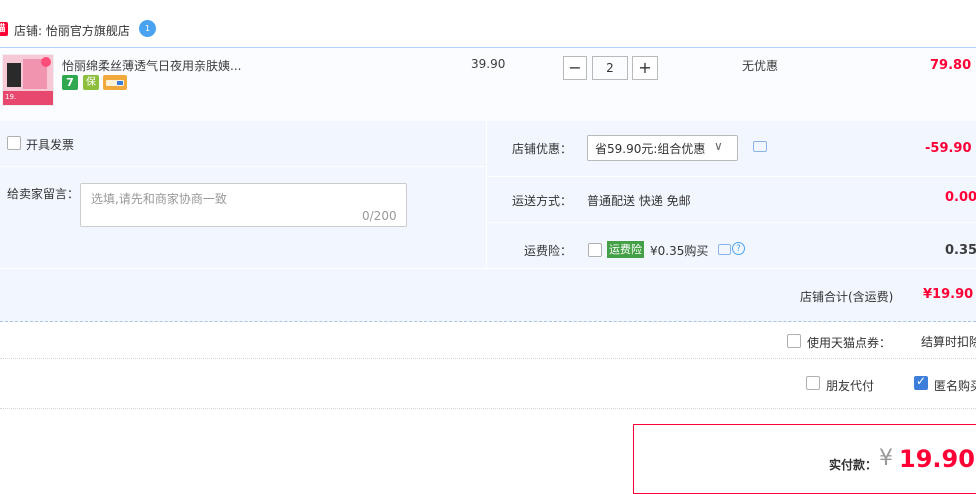 The width and height of the screenshot is (976, 494). What do you see at coordinates (625, 249) in the screenshot?
I see `shipping-insurance-badge: 运费险` at bounding box center [625, 249].